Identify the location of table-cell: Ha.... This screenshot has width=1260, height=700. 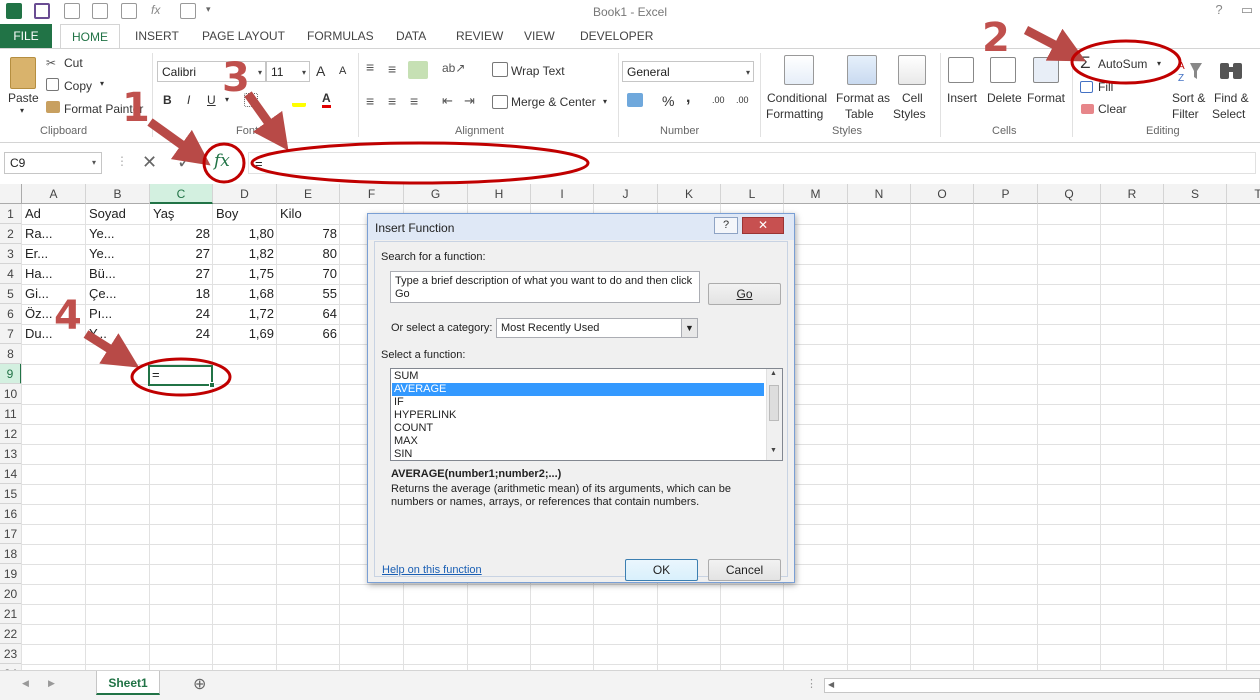
(54, 274).